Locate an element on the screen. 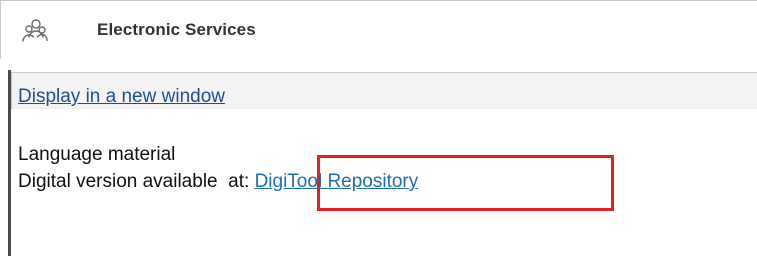 This screenshot has width=757, height=256. page-title: Electronic Services is located at coordinates (176, 29).